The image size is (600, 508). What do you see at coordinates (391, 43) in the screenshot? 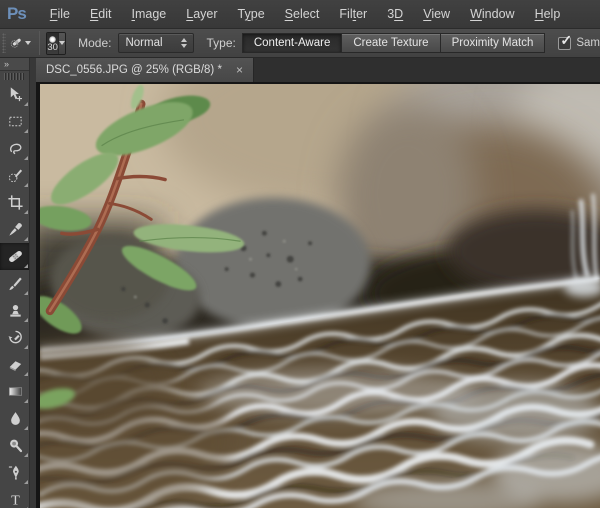
I see `type-option-create-texture: Create Texture` at bounding box center [391, 43].